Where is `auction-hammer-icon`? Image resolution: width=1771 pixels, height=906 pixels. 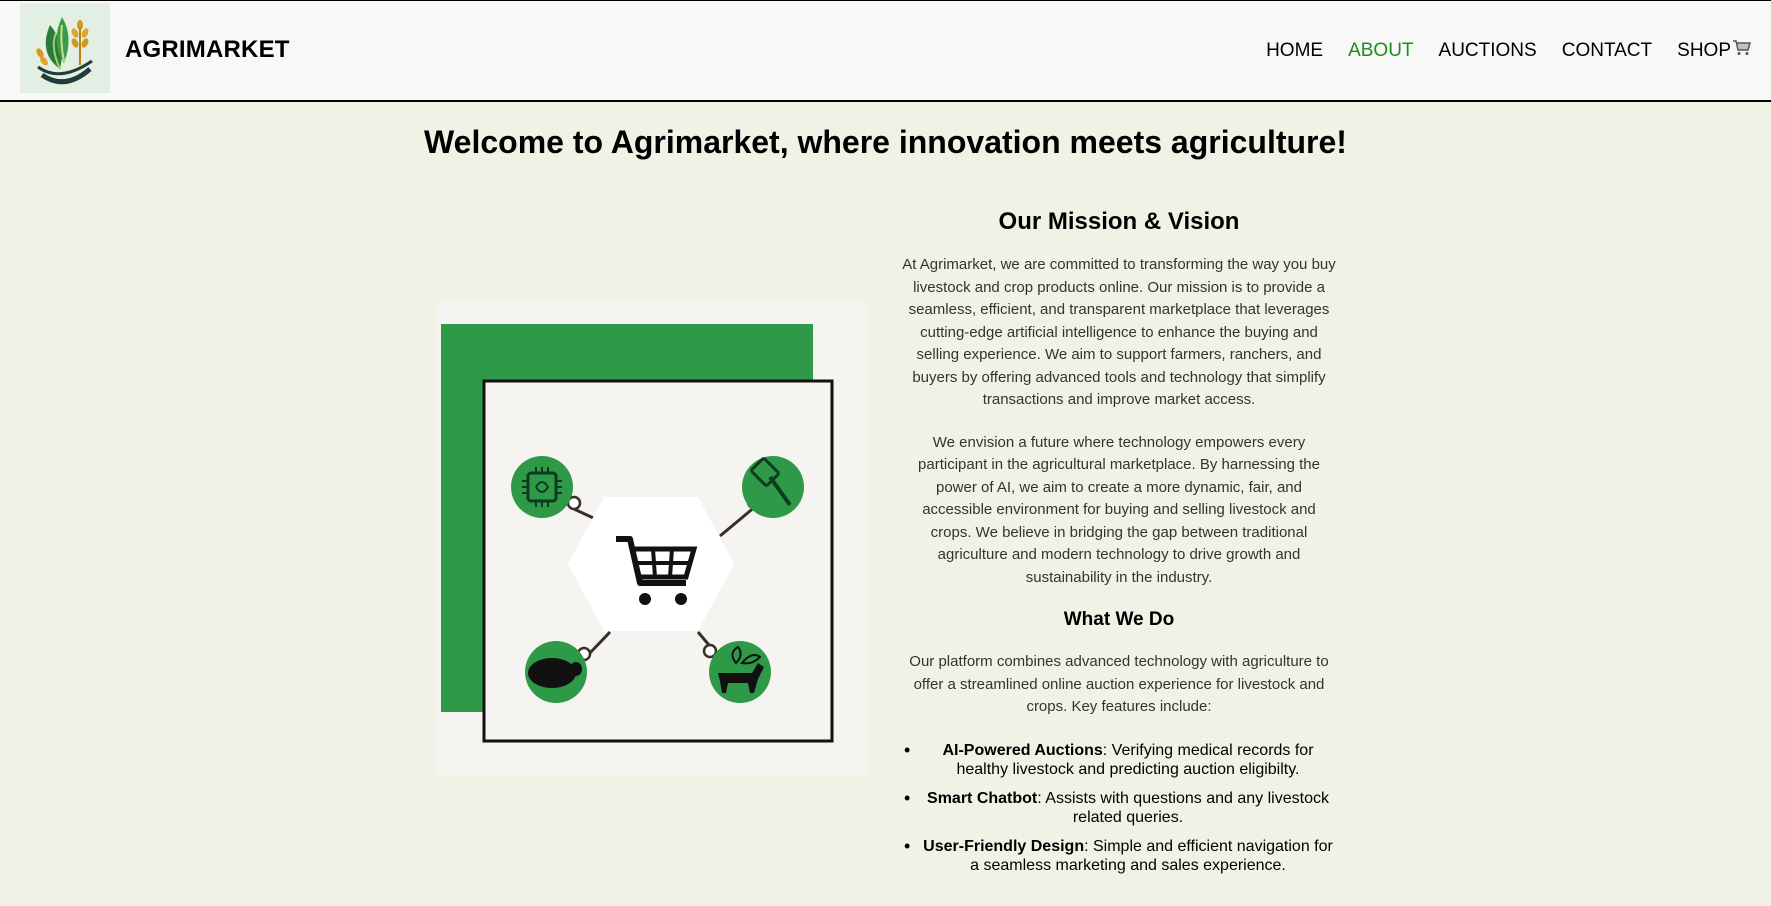 auction-hammer-icon is located at coordinates (773, 487).